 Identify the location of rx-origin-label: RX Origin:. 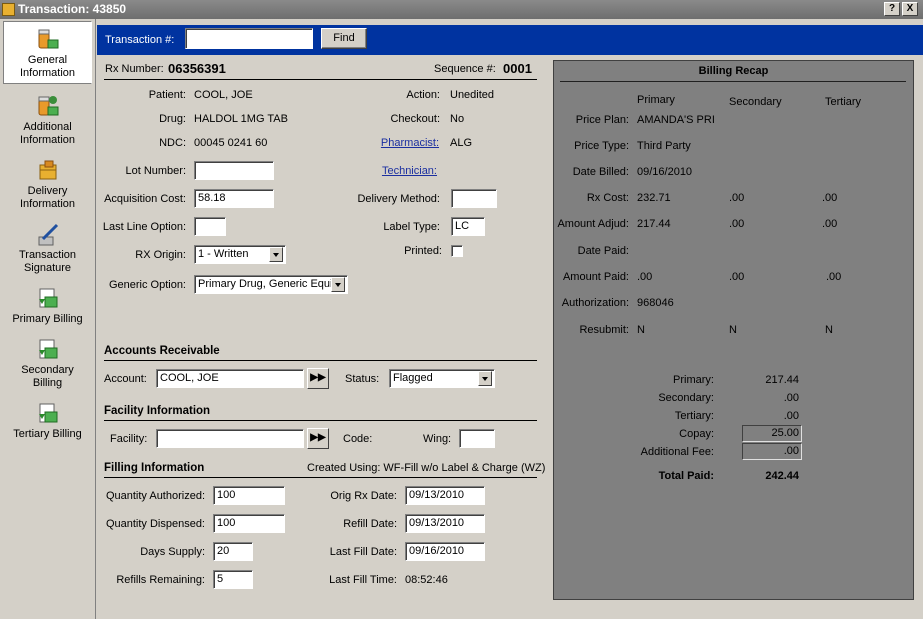
(160, 255).